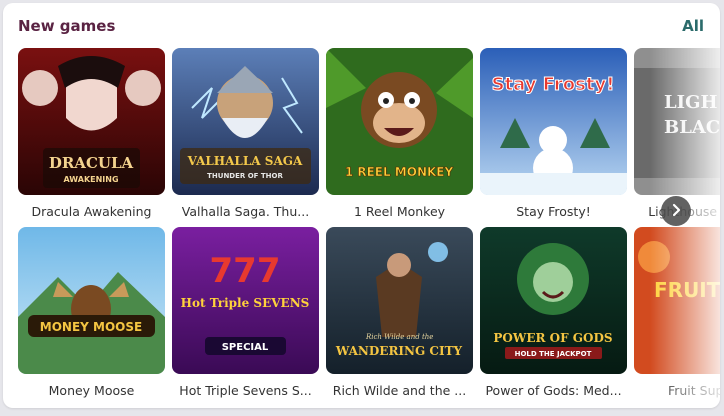 Image resolution: width=724 pixels, height=416 pixels. I want to click on game-thumbnail: MONEY MOOSE, so click(91, 300).